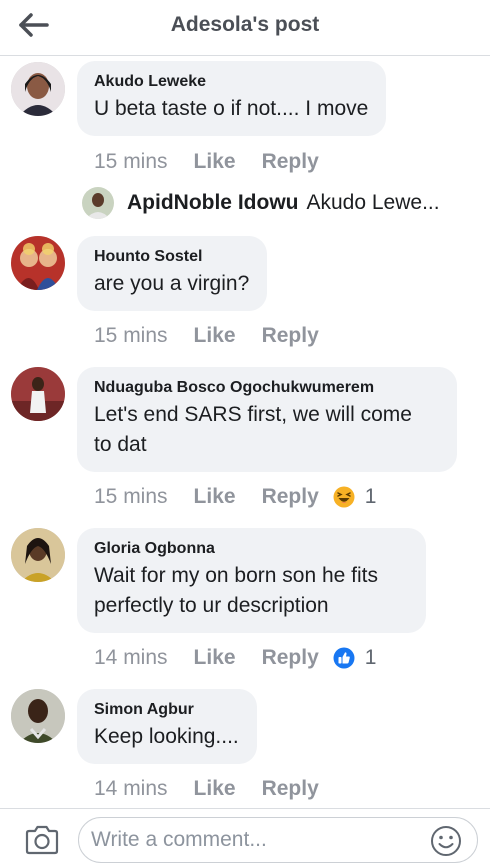 The image size is (490, 868). What do you see at coordinates (212, 203) in the screenshot?
I see `reply-author: ApidNoble Idowu` at bounding box center [212, 203].